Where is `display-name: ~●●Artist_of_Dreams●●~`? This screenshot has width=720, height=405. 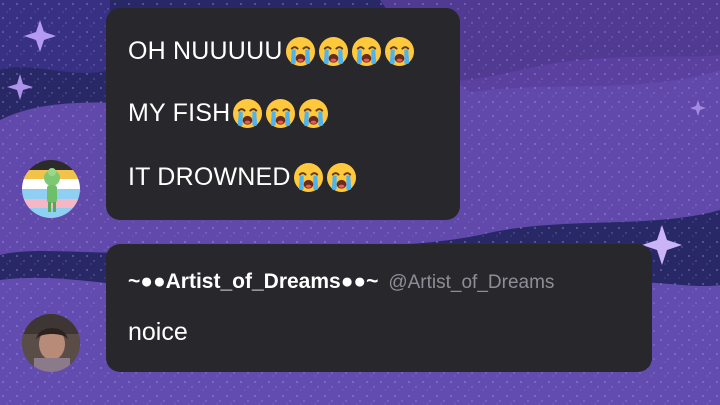 display-name: ~●●Artist_of_Dreams●●~ is located at coordinates (253, 282).